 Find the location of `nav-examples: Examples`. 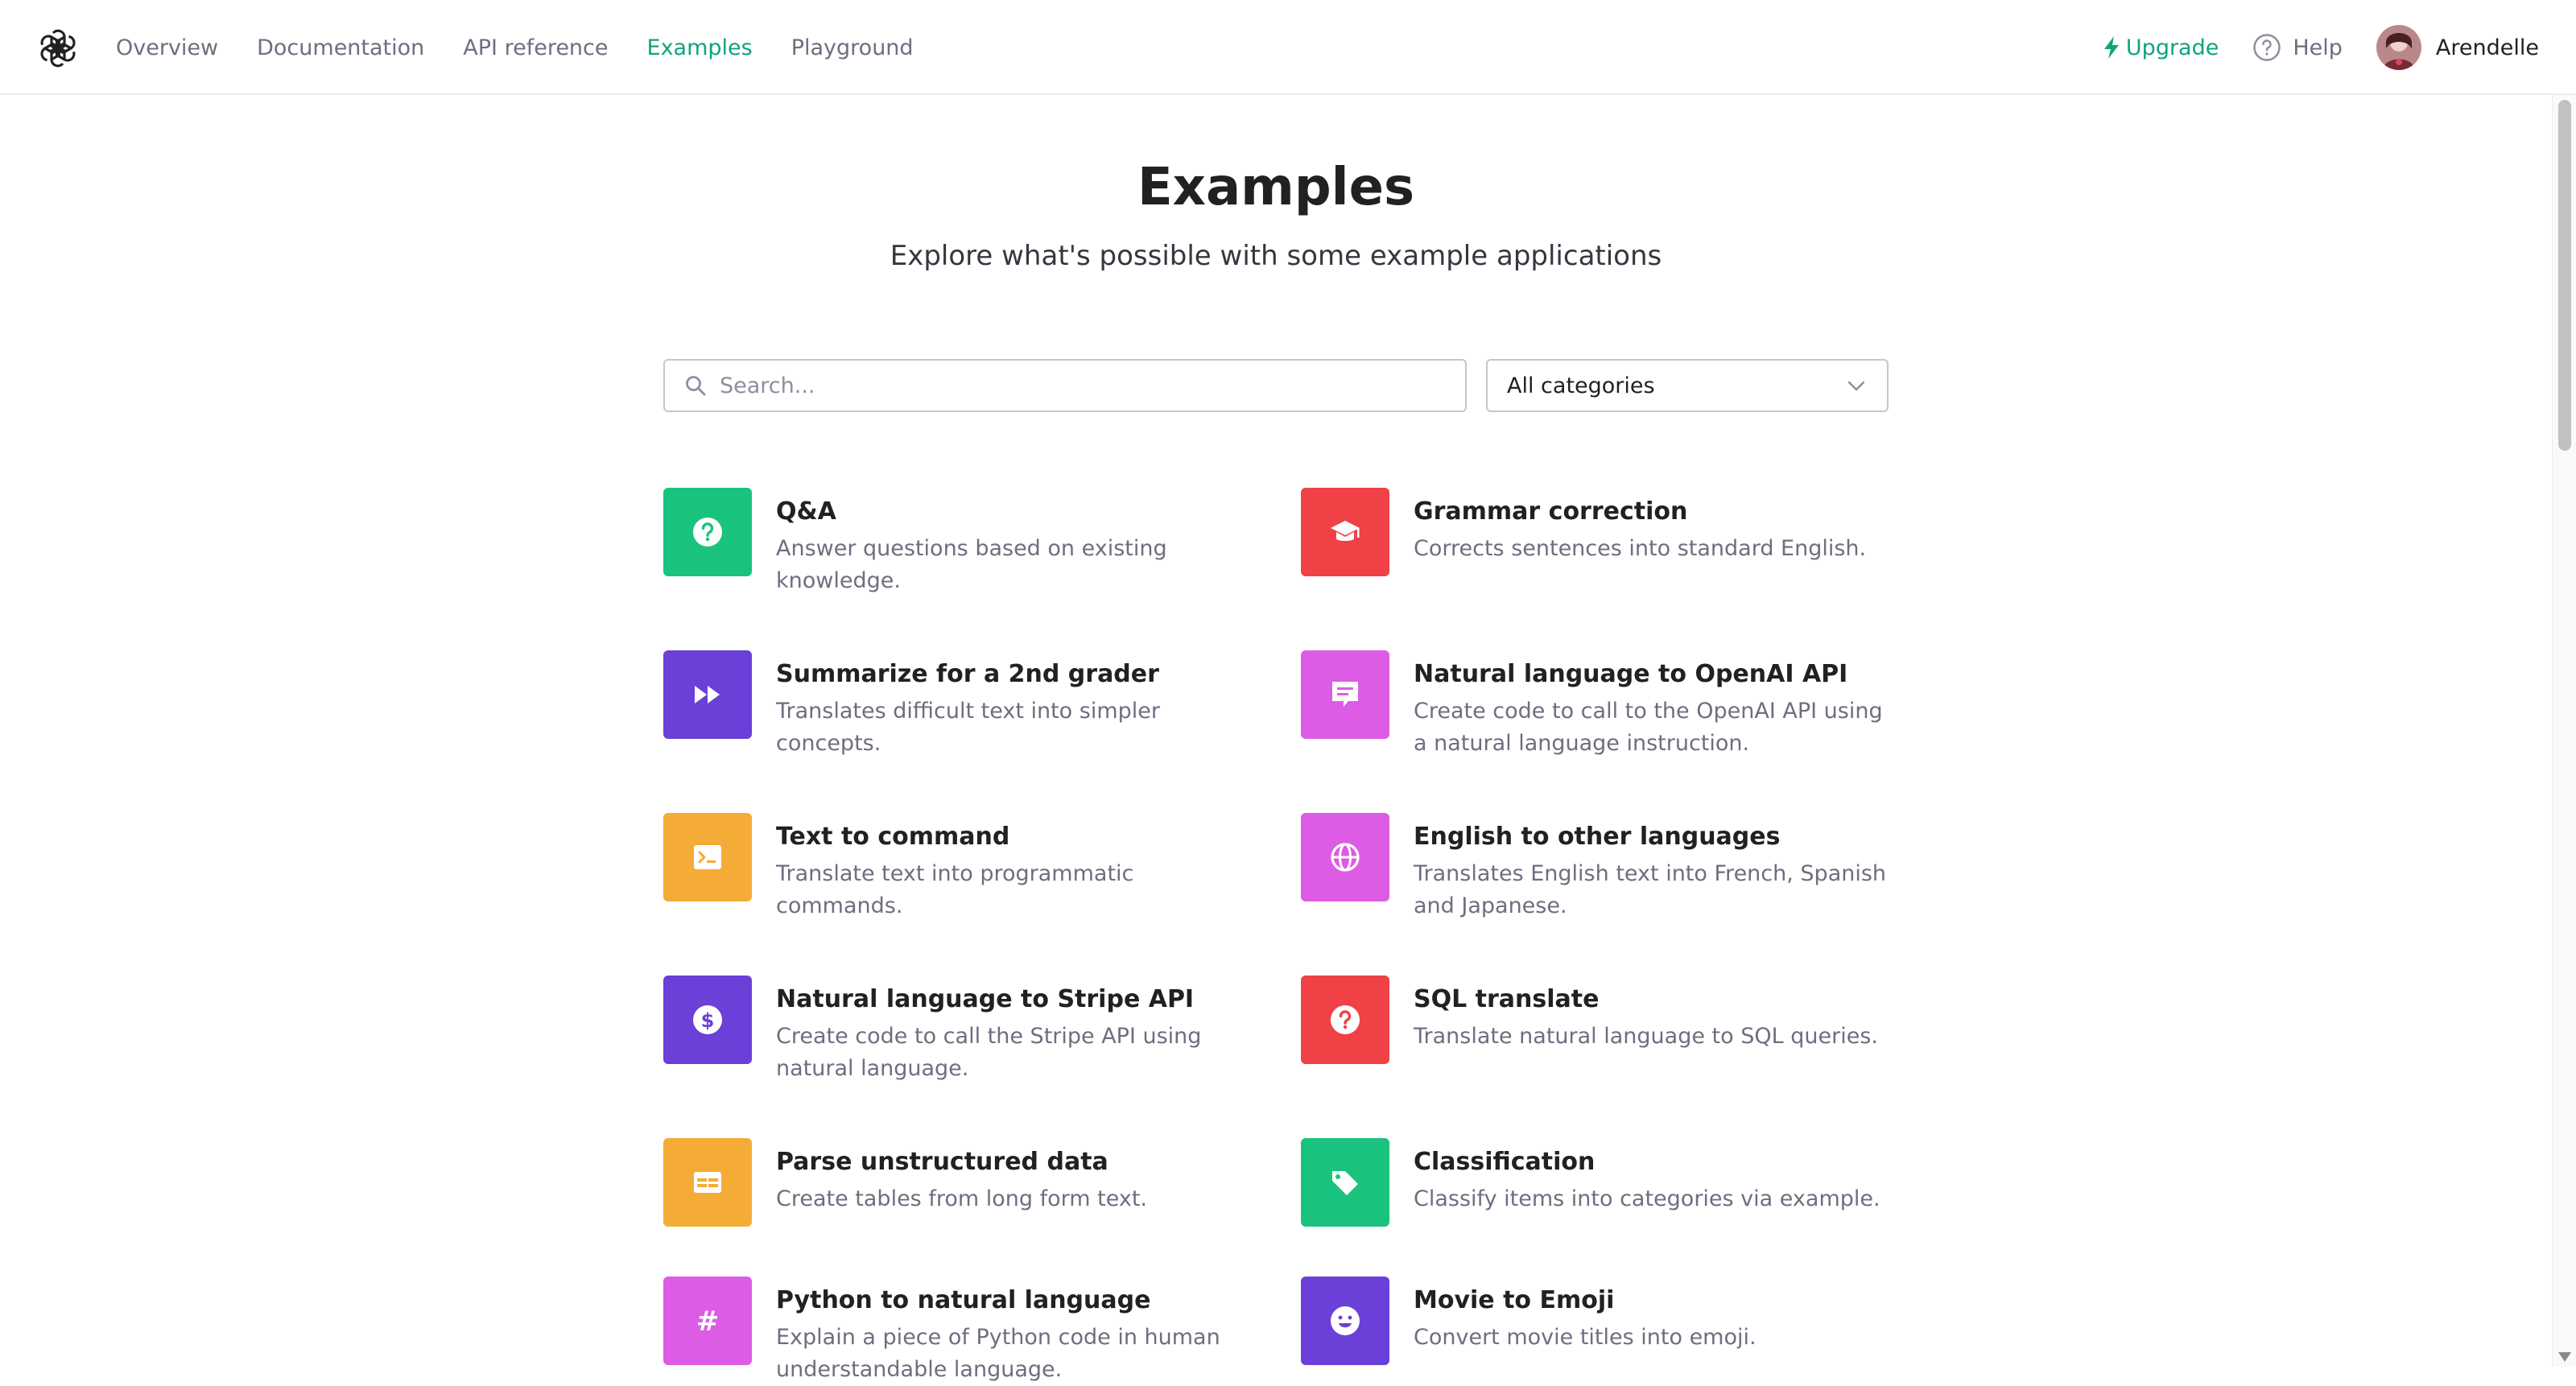

nav-examples: Examples is located at coordinates (700, 47).